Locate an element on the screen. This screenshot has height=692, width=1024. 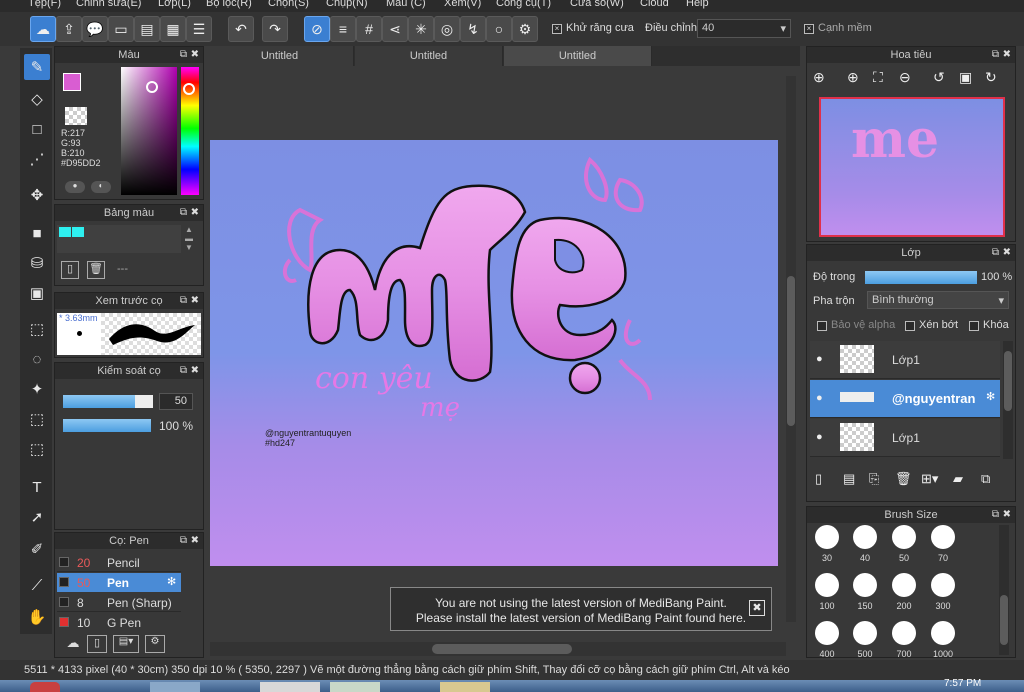
brush-item-pen: 50 Pen ✻ is located at coordinates (119, 582).